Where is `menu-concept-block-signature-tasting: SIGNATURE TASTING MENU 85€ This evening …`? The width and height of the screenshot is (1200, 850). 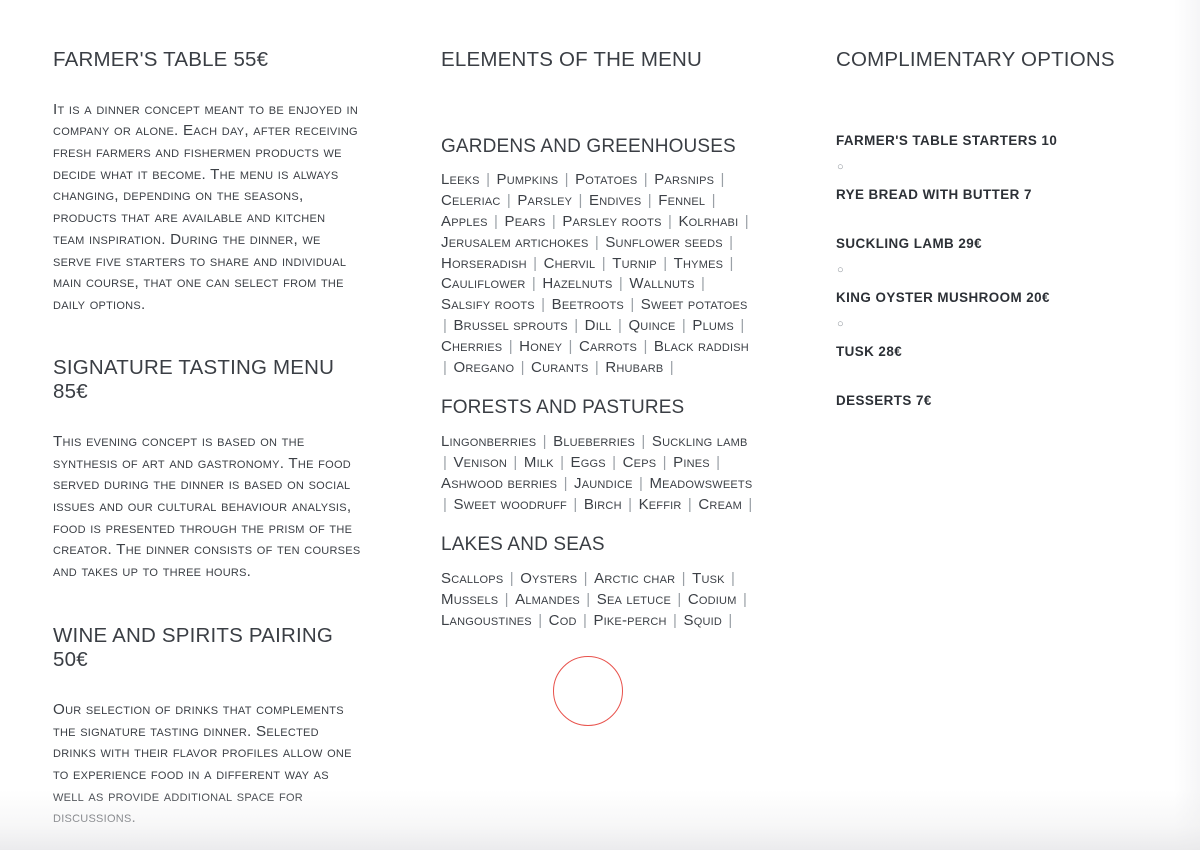 menu-concept-block-signature-tasting: SIGNATURE TASTING MENU 85€ This evening … is located at coordinates (207, 469).